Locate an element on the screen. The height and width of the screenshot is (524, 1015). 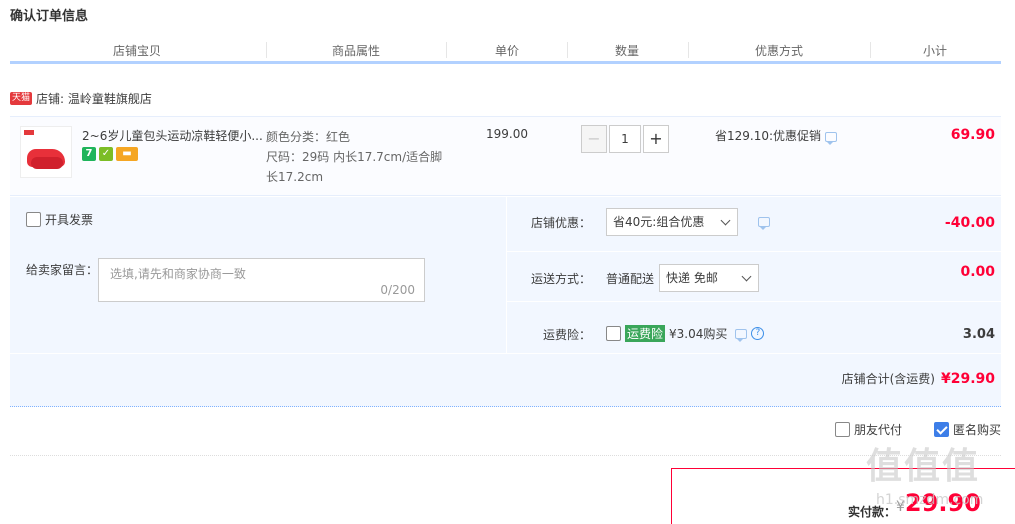
column-header: 店铺宝贝 商品属性 单价 数量 优惠方式 小计 is located at coordinates (505, 50).